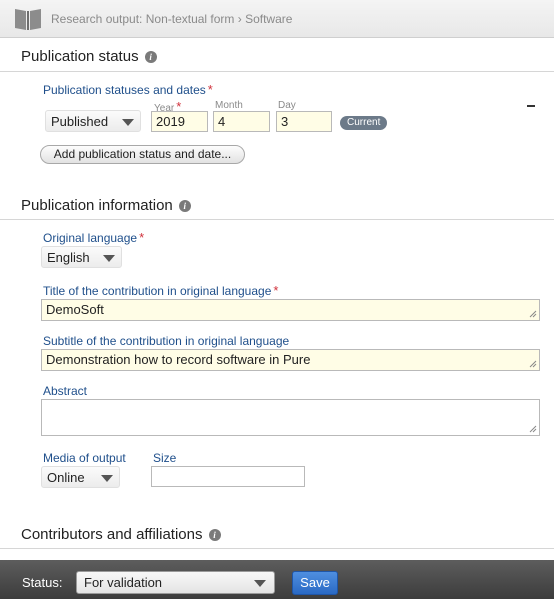  I want to click on media-of-output-label: Media of output, so click(84, 458).